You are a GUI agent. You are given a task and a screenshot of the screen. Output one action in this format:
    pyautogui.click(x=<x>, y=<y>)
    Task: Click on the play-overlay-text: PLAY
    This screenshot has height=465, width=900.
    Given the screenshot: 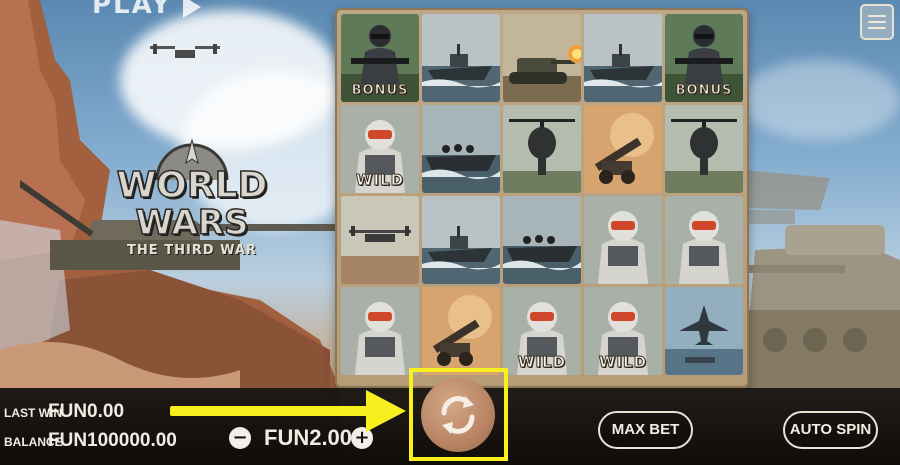 What is the action you would take?
    pyautogui.click(x=132, y=10)
    